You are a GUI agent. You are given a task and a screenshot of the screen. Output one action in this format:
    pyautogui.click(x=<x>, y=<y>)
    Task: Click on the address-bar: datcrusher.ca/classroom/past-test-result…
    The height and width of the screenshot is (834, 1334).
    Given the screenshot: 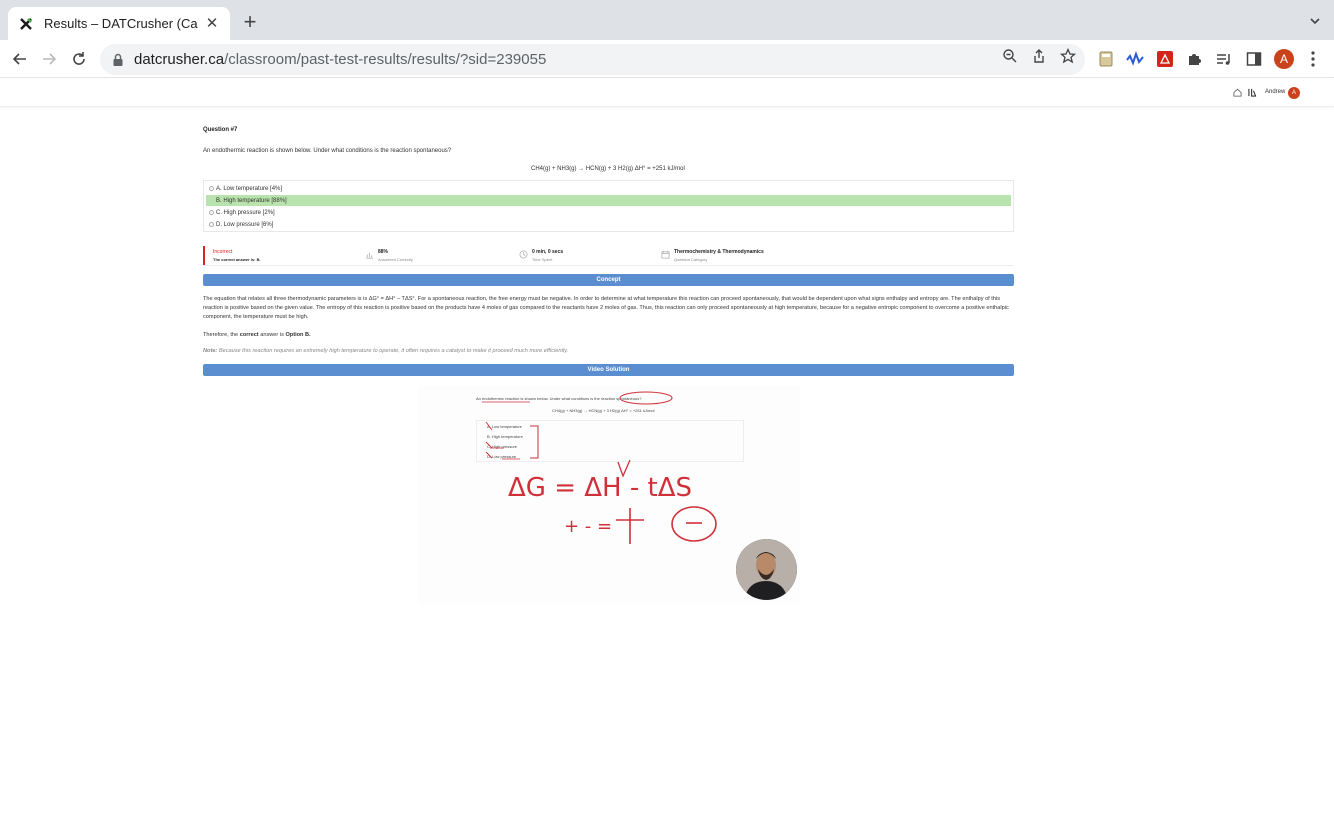 What is the action you would take?
    pyautogui.click(x=592, y=59)
    